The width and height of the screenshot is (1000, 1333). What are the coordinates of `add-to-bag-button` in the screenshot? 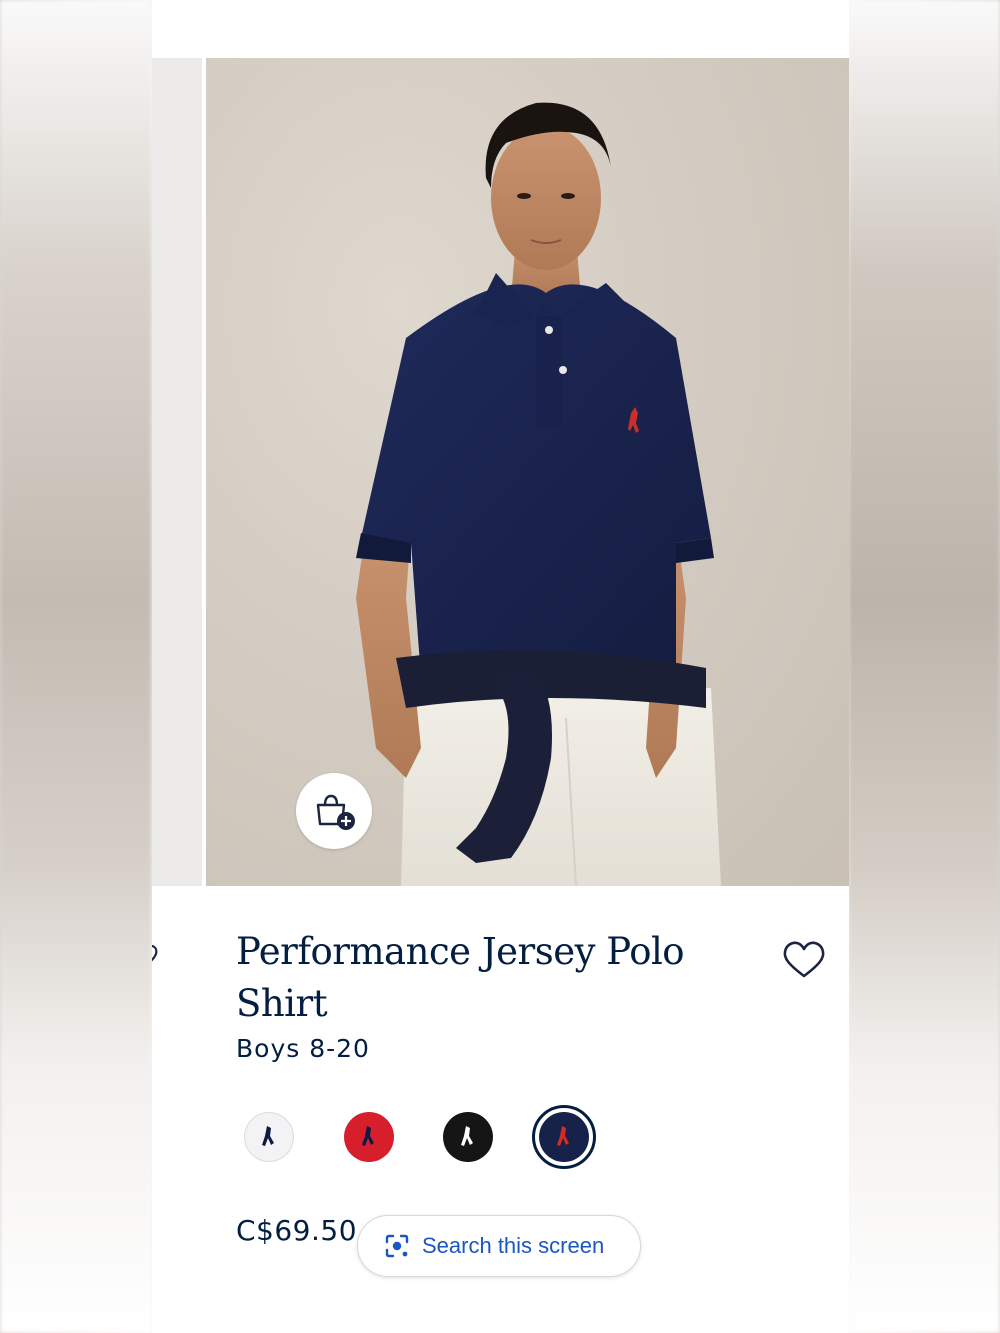 It's located at (334, 811).